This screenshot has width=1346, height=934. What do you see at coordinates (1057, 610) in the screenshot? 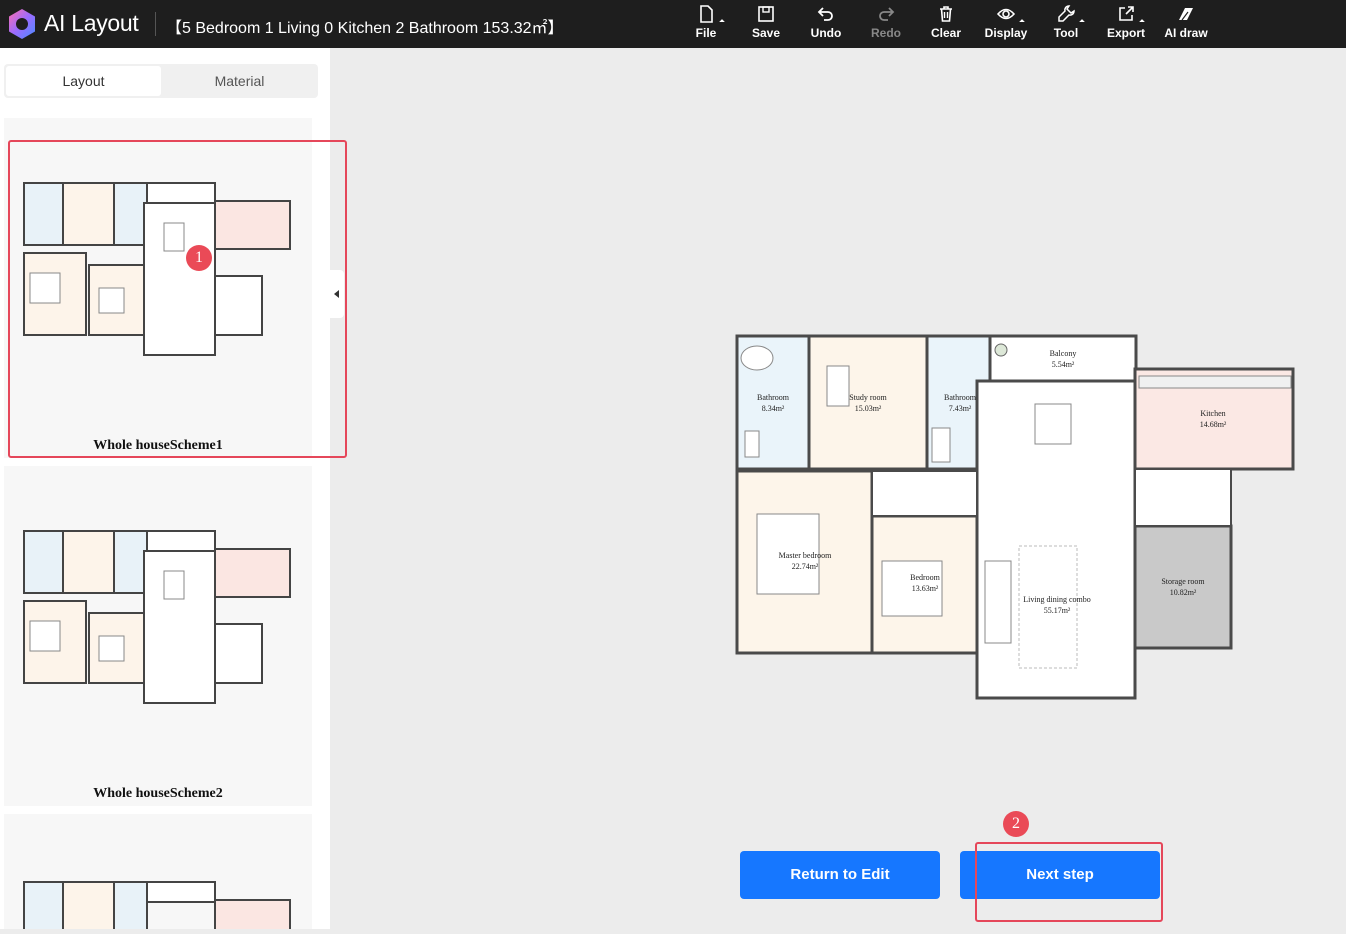
I see `room-area-living-dining: 55.17m²` at bounding box center [1057, 610].